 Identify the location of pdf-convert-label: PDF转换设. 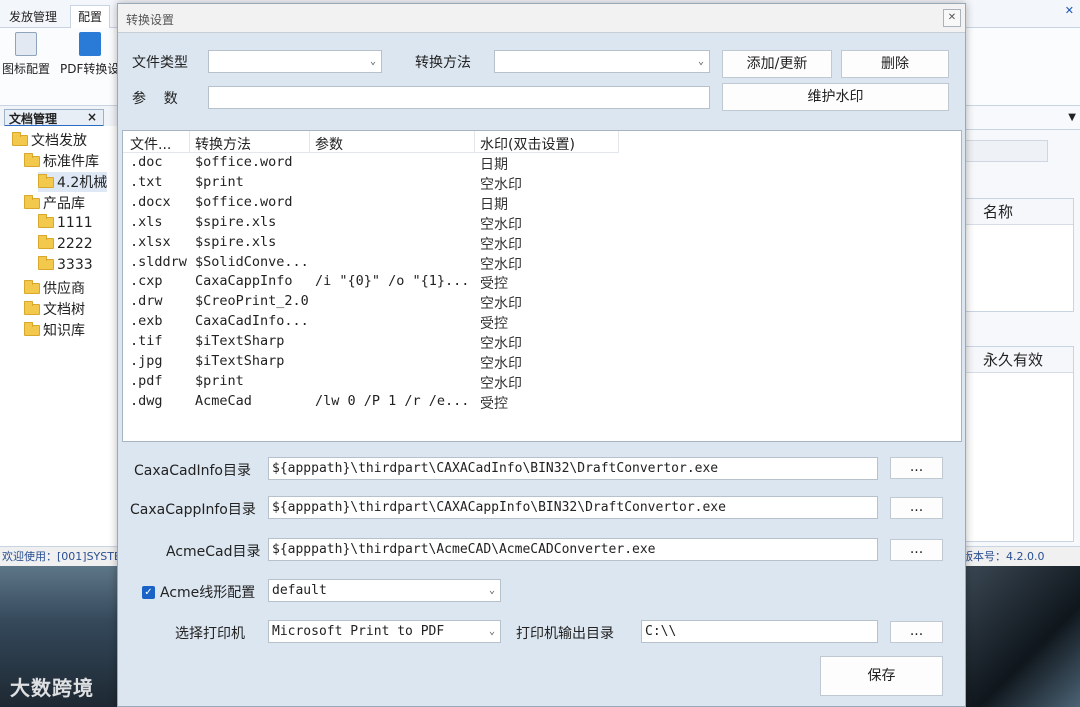
(90, 69).